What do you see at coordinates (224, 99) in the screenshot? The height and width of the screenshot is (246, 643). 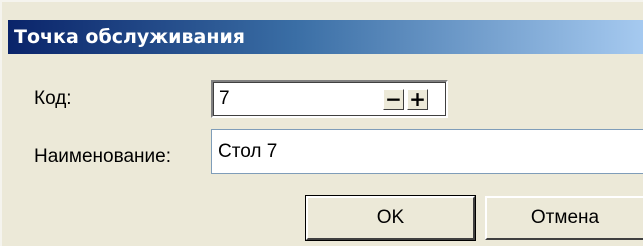 I see `code-value: 7` at bounding box center [224, 99].